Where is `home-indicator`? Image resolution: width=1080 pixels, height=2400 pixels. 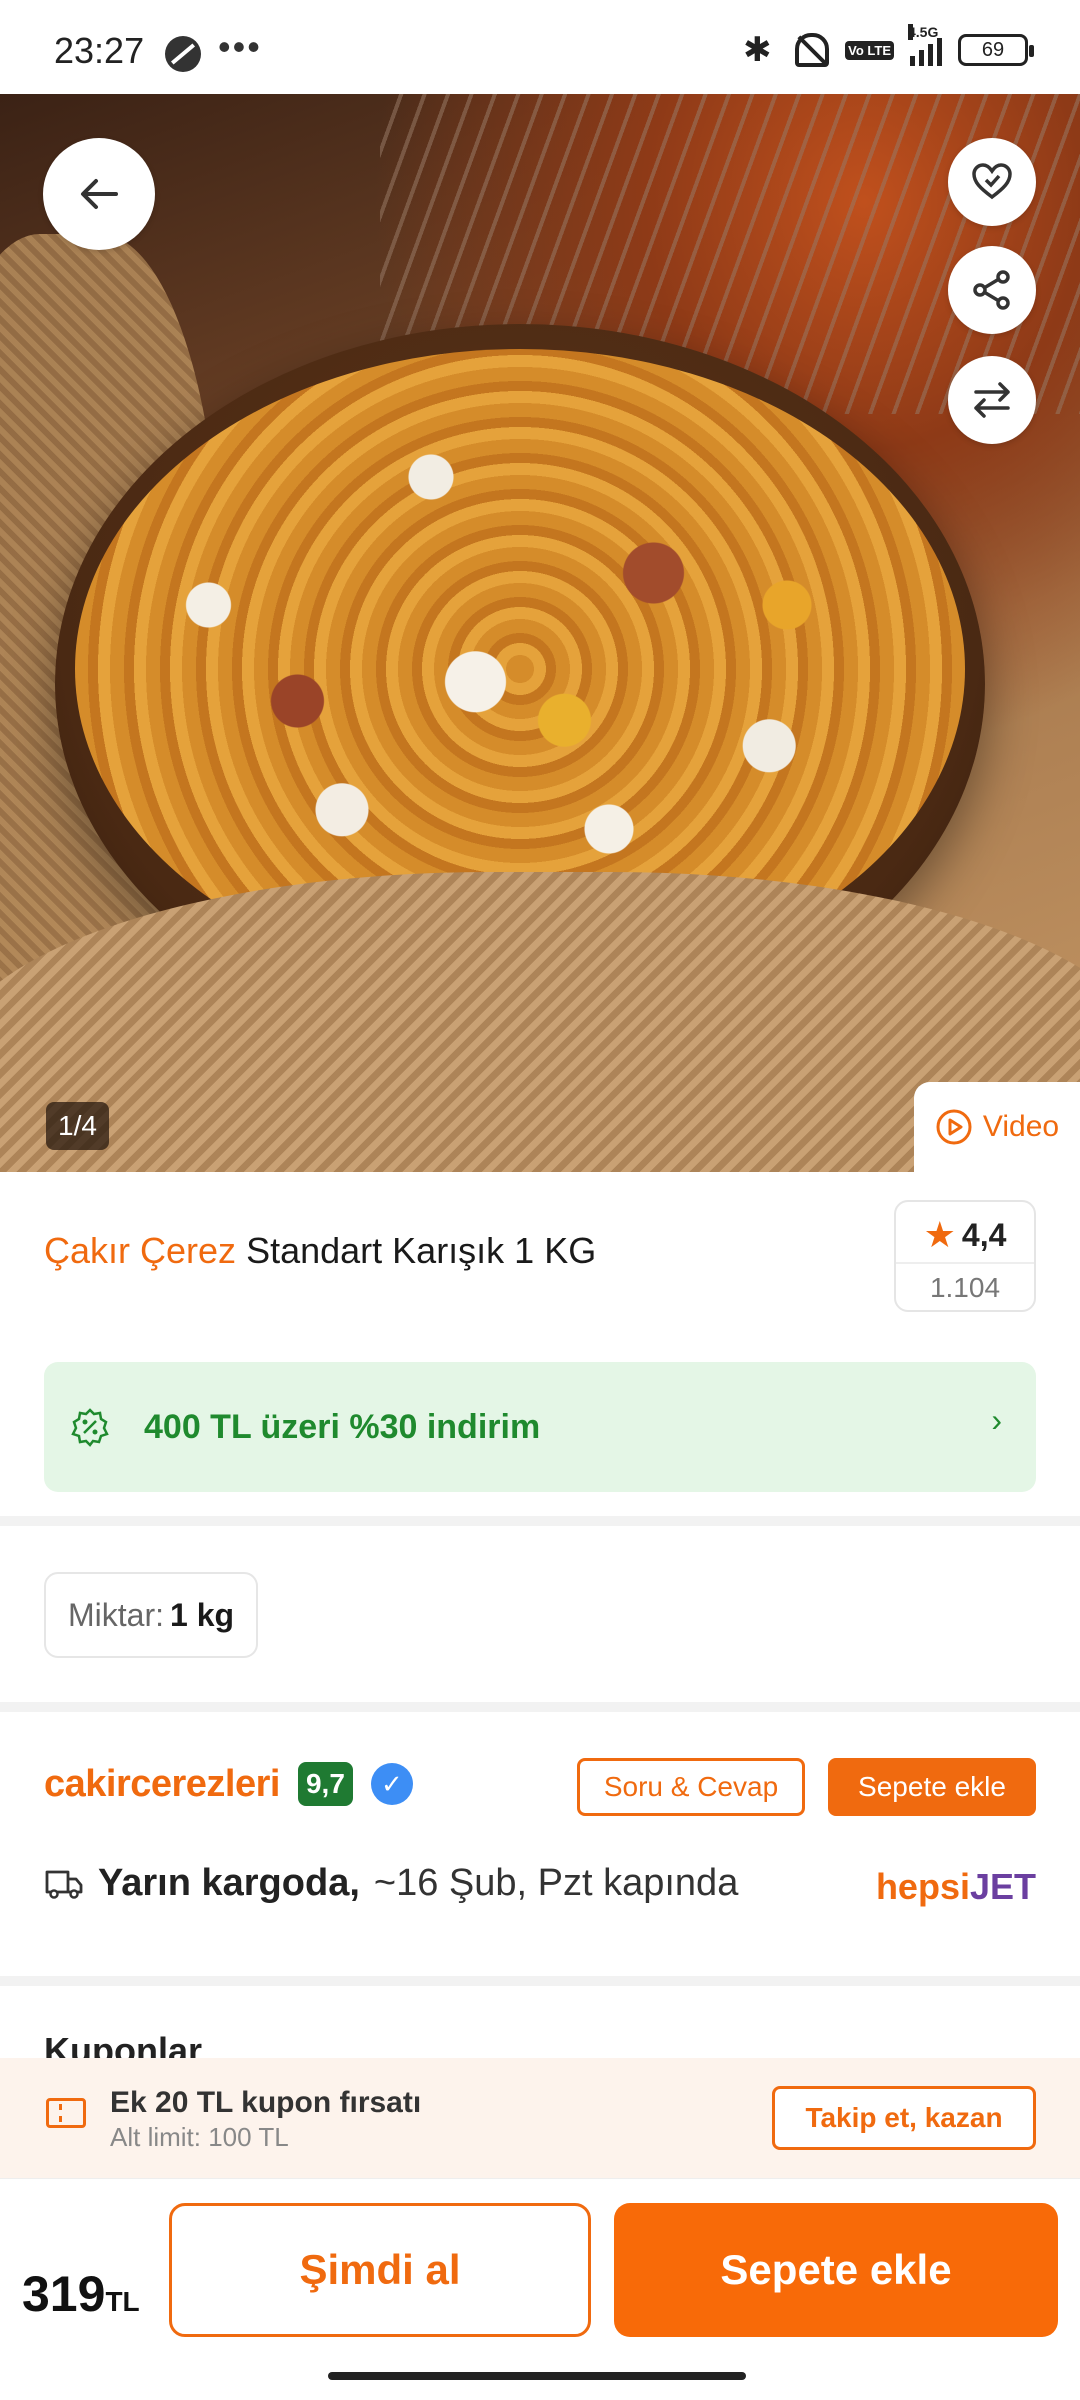
home-indicator is located at coordinates (537, 2376).